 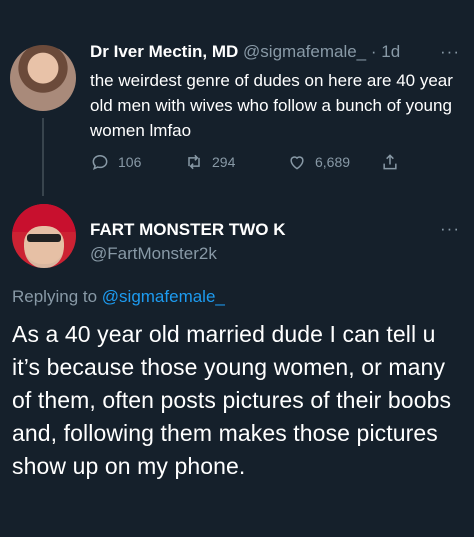 What do you see at coordinates (130, 162) in the screenshot?
I see `reply-count: 106` at bounding box center [130, 162].